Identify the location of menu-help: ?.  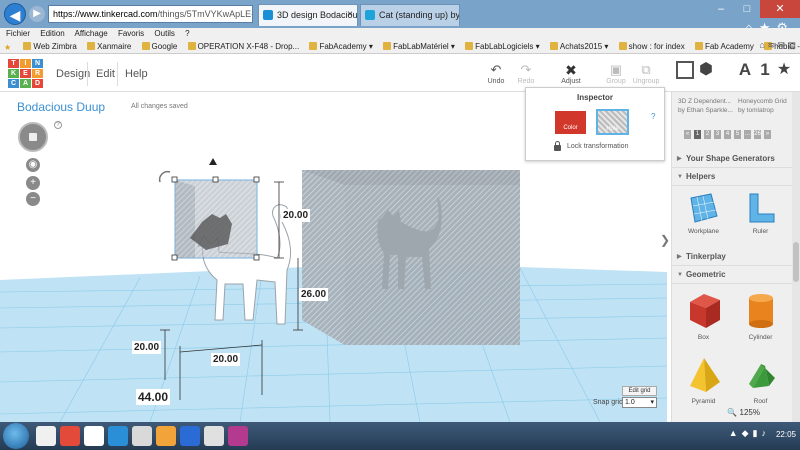
(187, 33).